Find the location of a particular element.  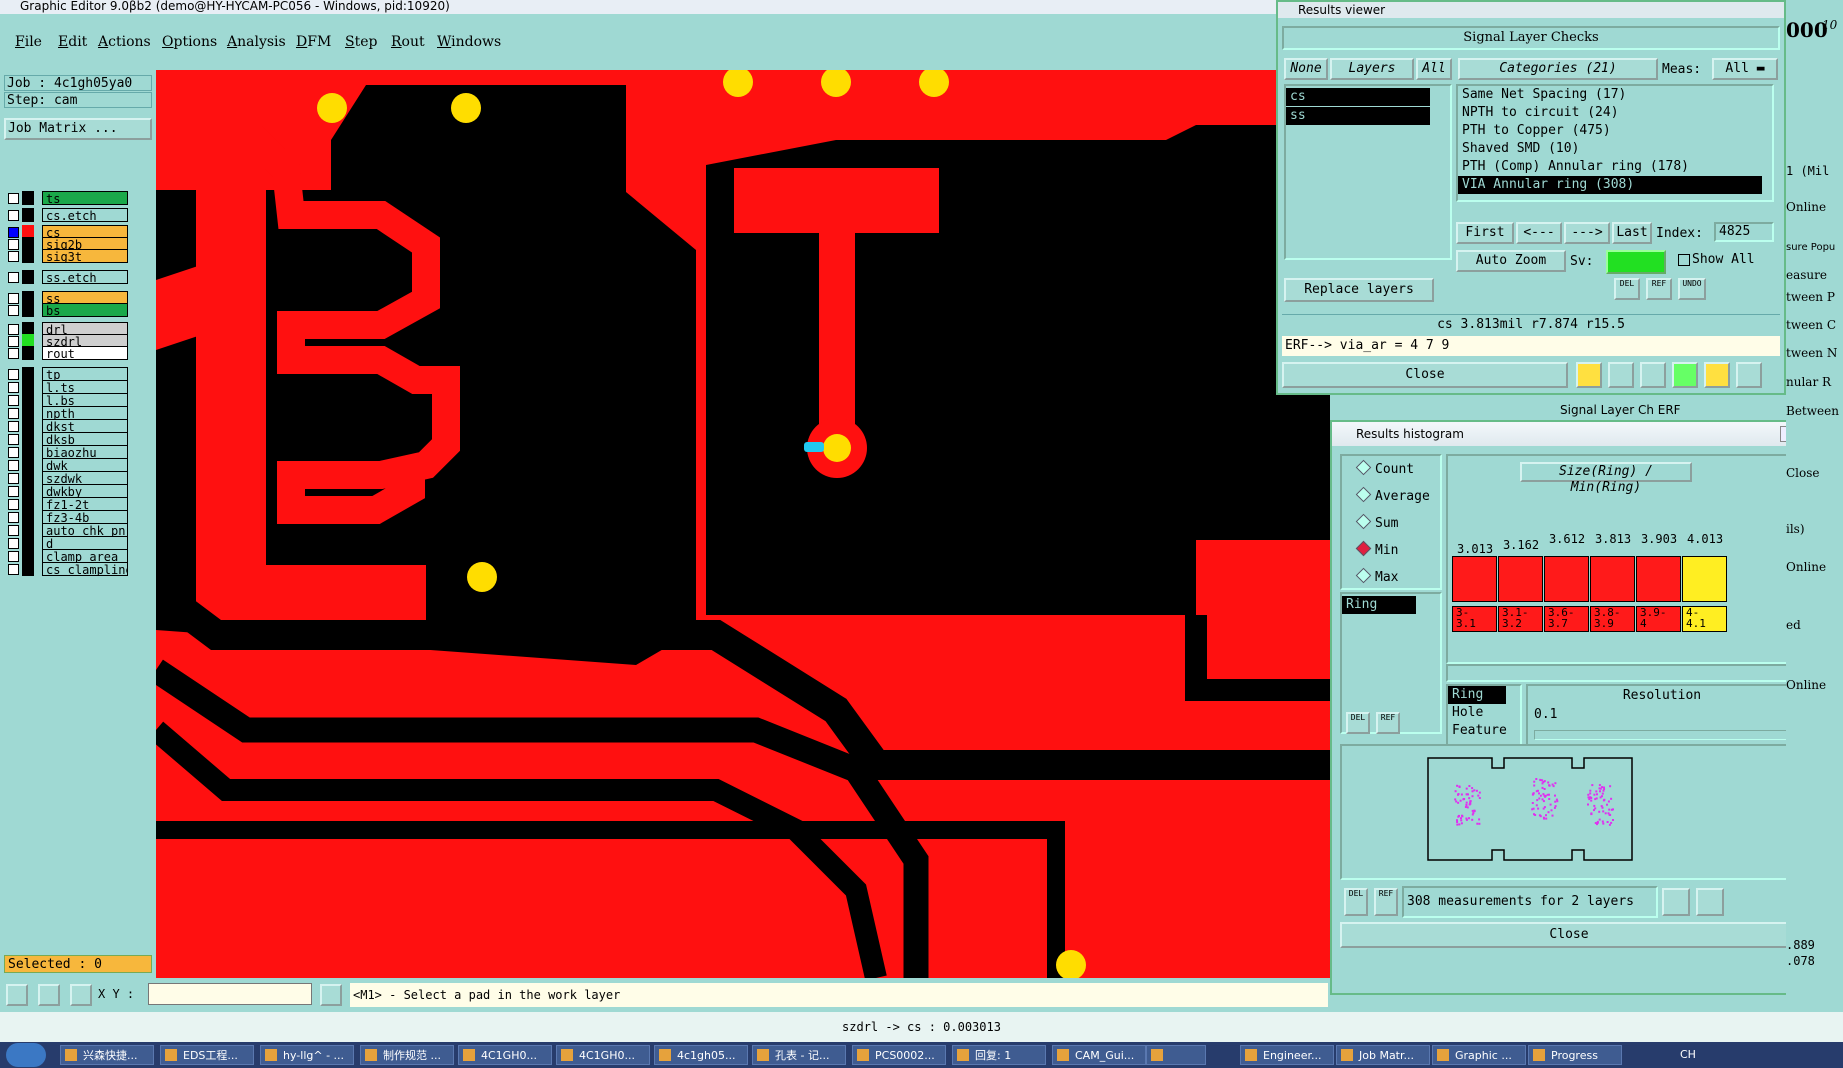

start-button is located at coordinates (26, 1055).